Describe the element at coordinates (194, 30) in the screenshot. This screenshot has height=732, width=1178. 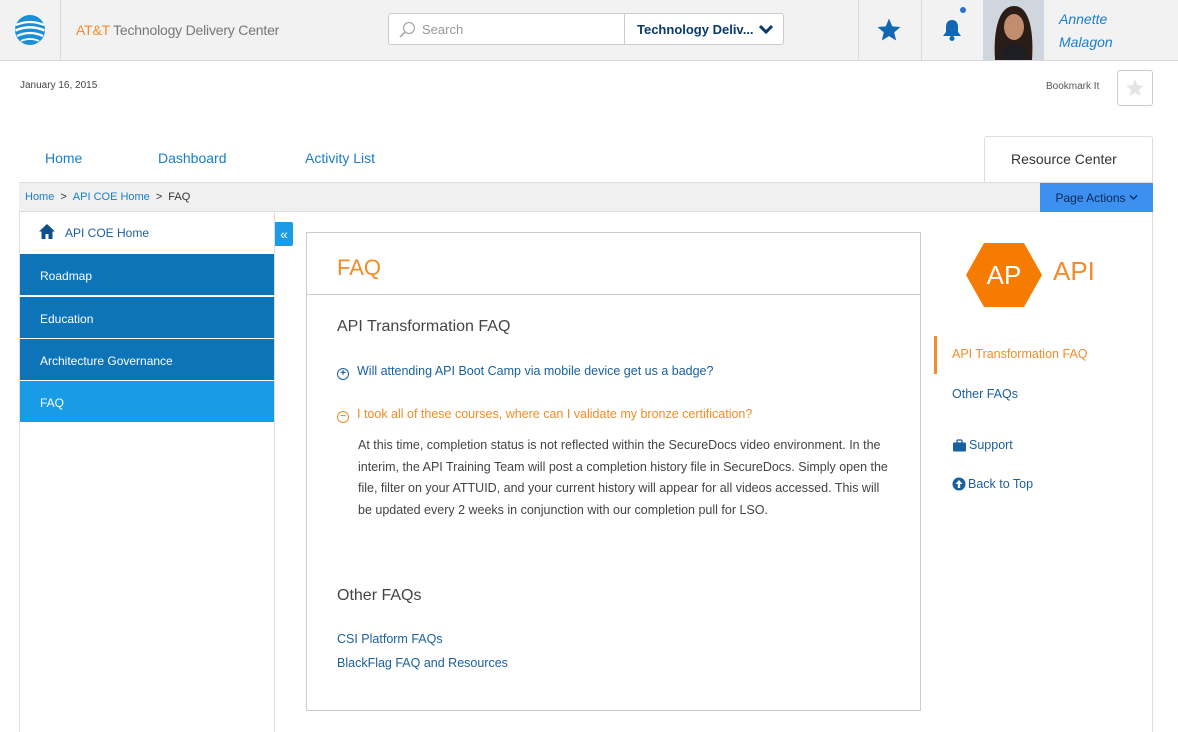
I see `brand-name: Technology Delivery Center` at that location.